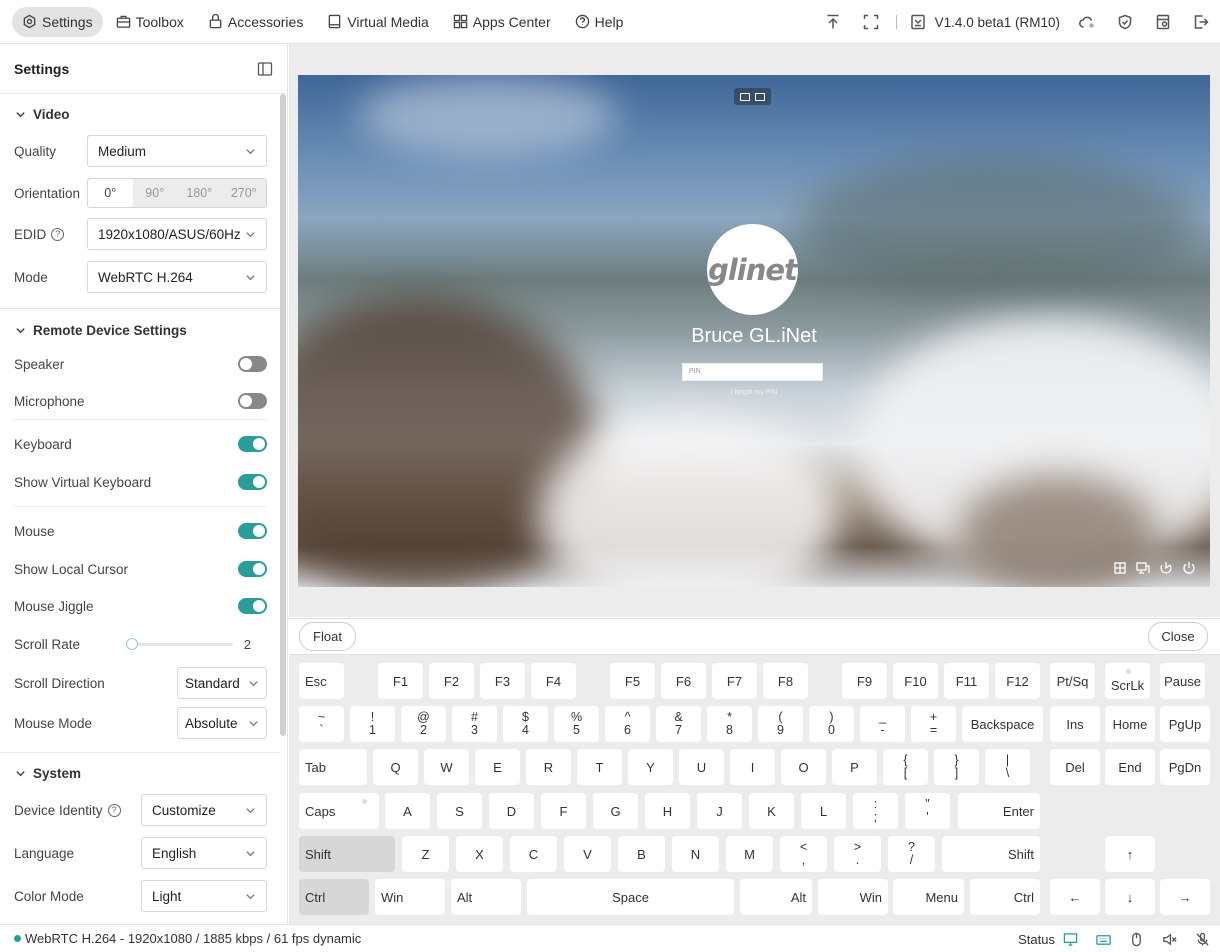  Describe the element at coordinates (576, 724) in the screenshot. I see `key-num-5: % 5` at that location.